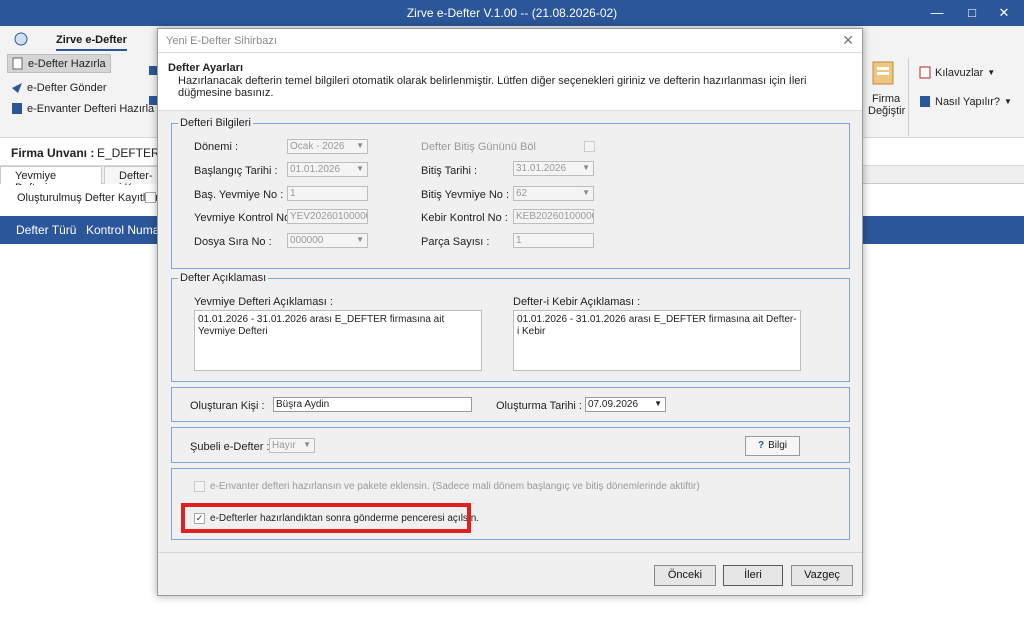 This screenshot has width=1024, height=629. What do you see at coordinates (761, 445) in the screenshot?
I see `question-icon: ?` at bounding box center [761, 445].